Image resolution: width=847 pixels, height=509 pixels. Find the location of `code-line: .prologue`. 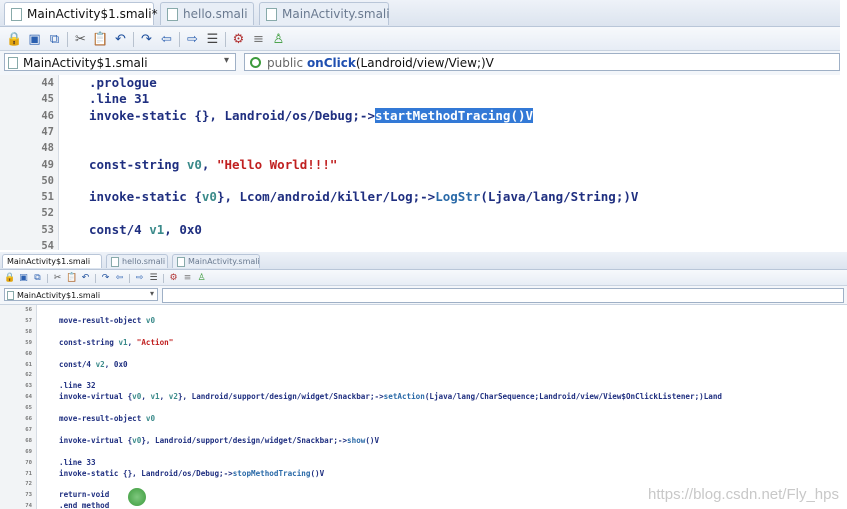

code-line: .prologue is located at coordinates (123, 83).